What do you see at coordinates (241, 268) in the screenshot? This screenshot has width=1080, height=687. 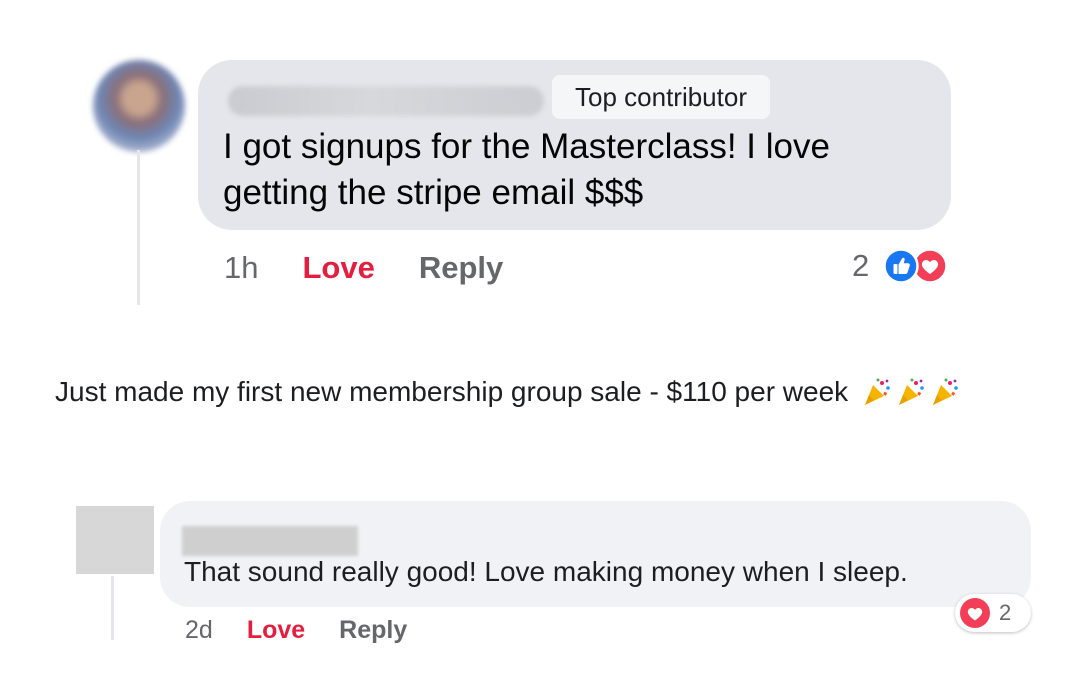 I see `comment-timestamp: 1h` at bounding box center [241, 268].